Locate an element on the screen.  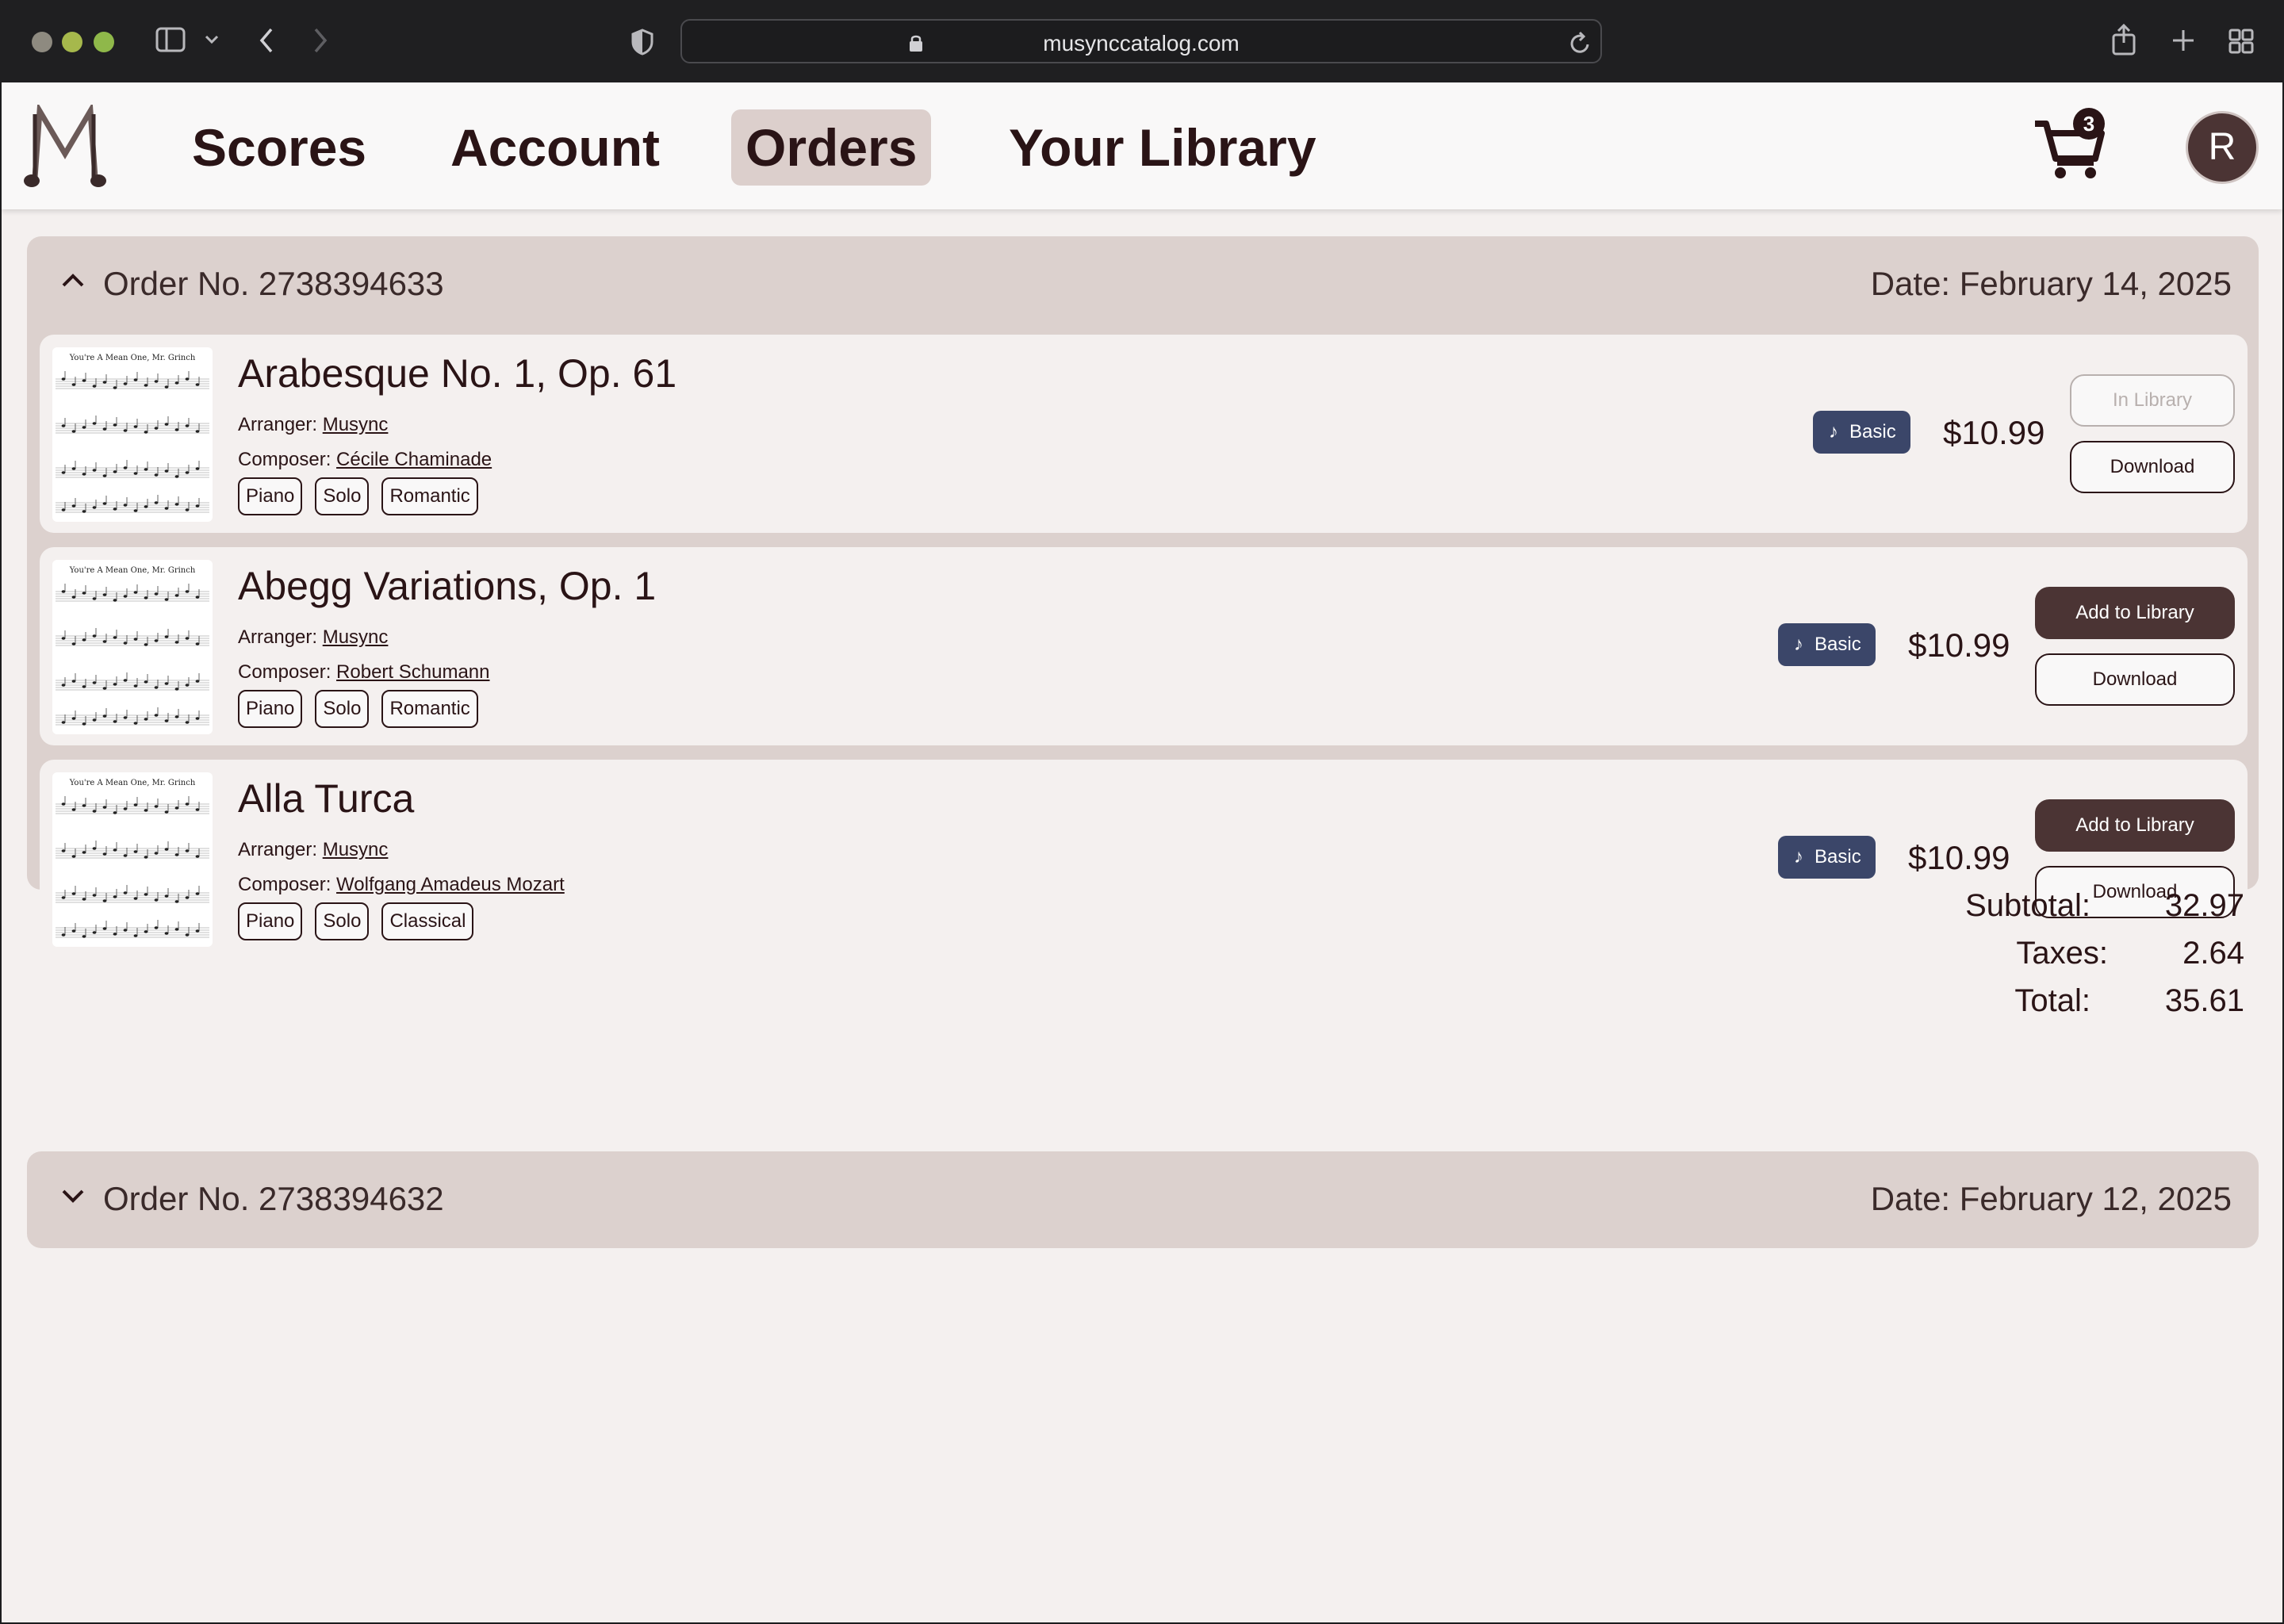
forward-icon is located at coordinates (320, 40).